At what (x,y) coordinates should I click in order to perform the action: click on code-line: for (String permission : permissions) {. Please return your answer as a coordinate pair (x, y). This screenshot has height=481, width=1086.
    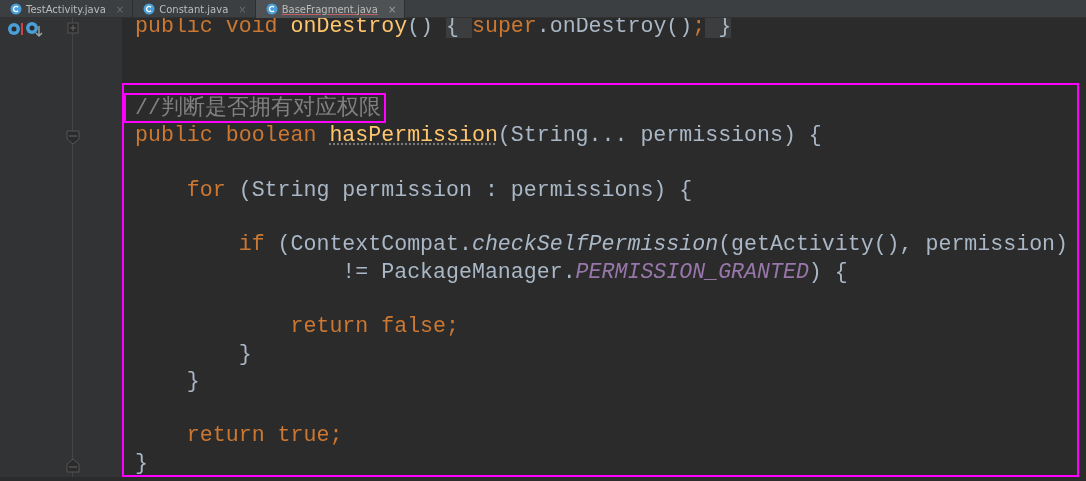
    Looking at the image, I should click on (439, 189).